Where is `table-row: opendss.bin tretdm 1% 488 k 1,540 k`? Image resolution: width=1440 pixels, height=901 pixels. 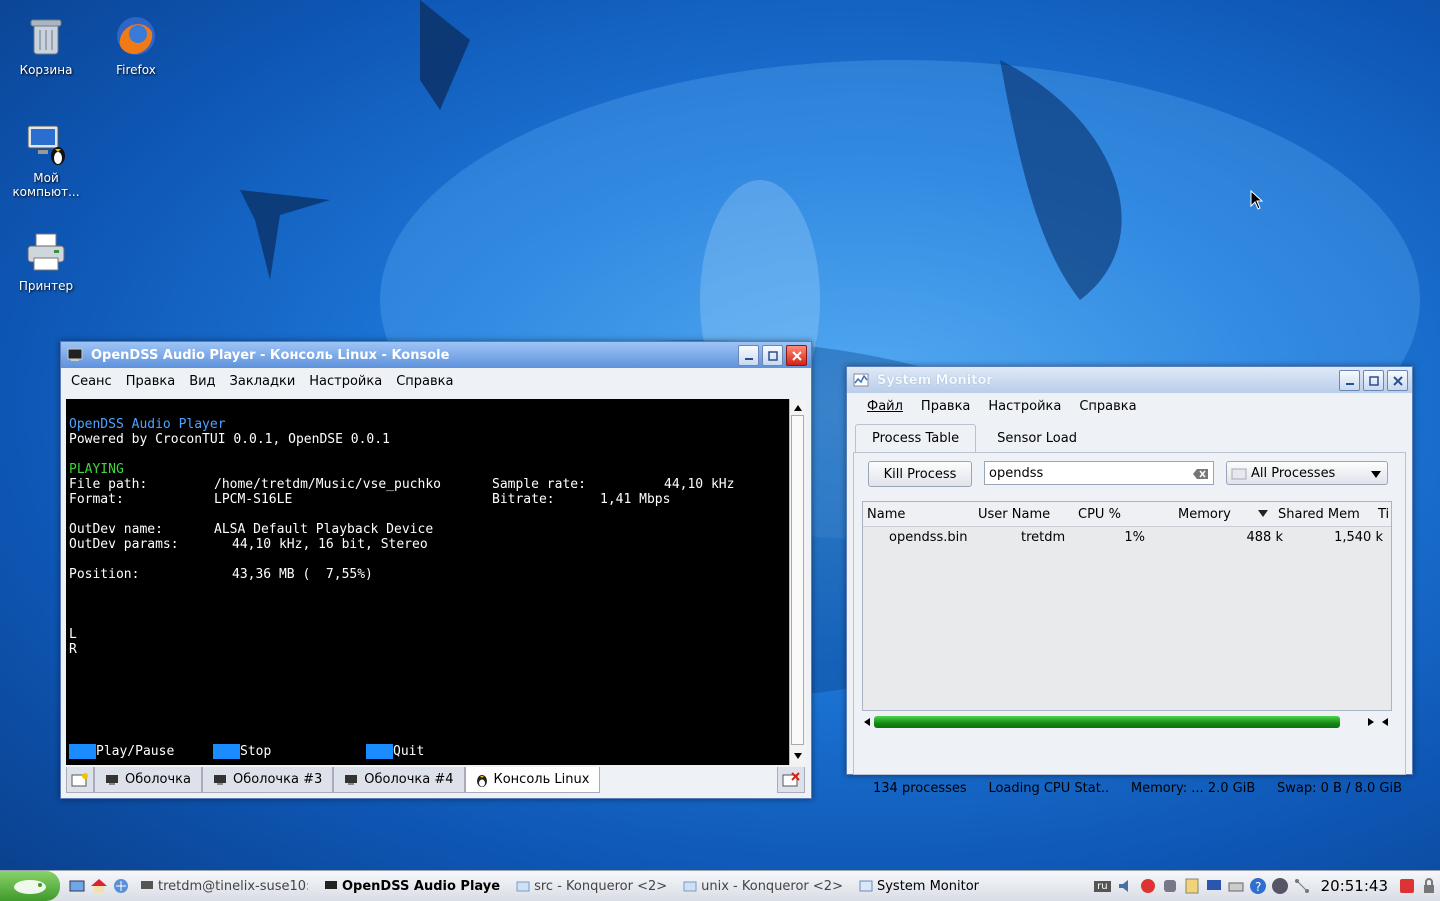
table-row: opendss.bin tretdm 1% 488 k 1,540 k is located at coordinates (1127, 537).